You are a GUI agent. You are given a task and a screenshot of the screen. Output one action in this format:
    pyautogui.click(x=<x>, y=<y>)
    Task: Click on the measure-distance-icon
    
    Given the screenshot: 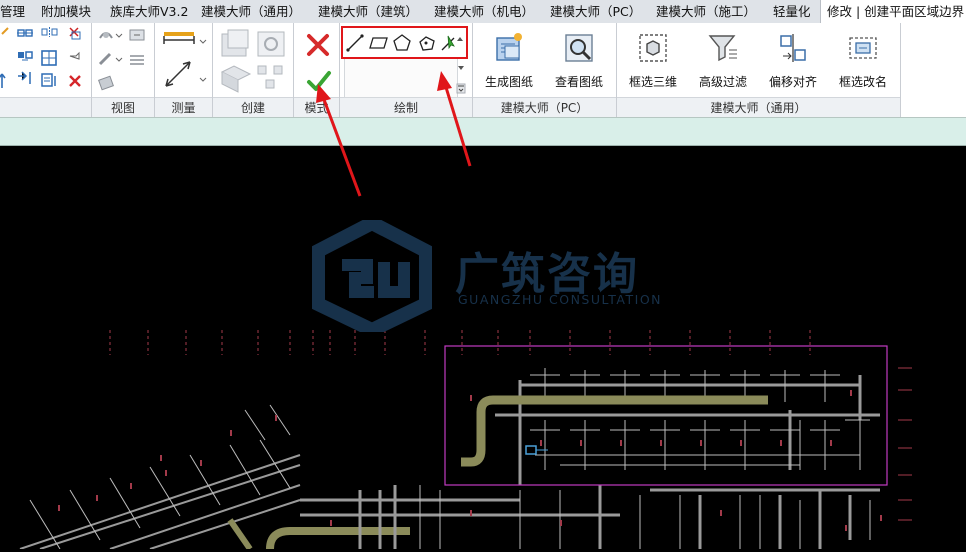 What is the action you would take?
    pyautogui.click(x=185, y=38)
    